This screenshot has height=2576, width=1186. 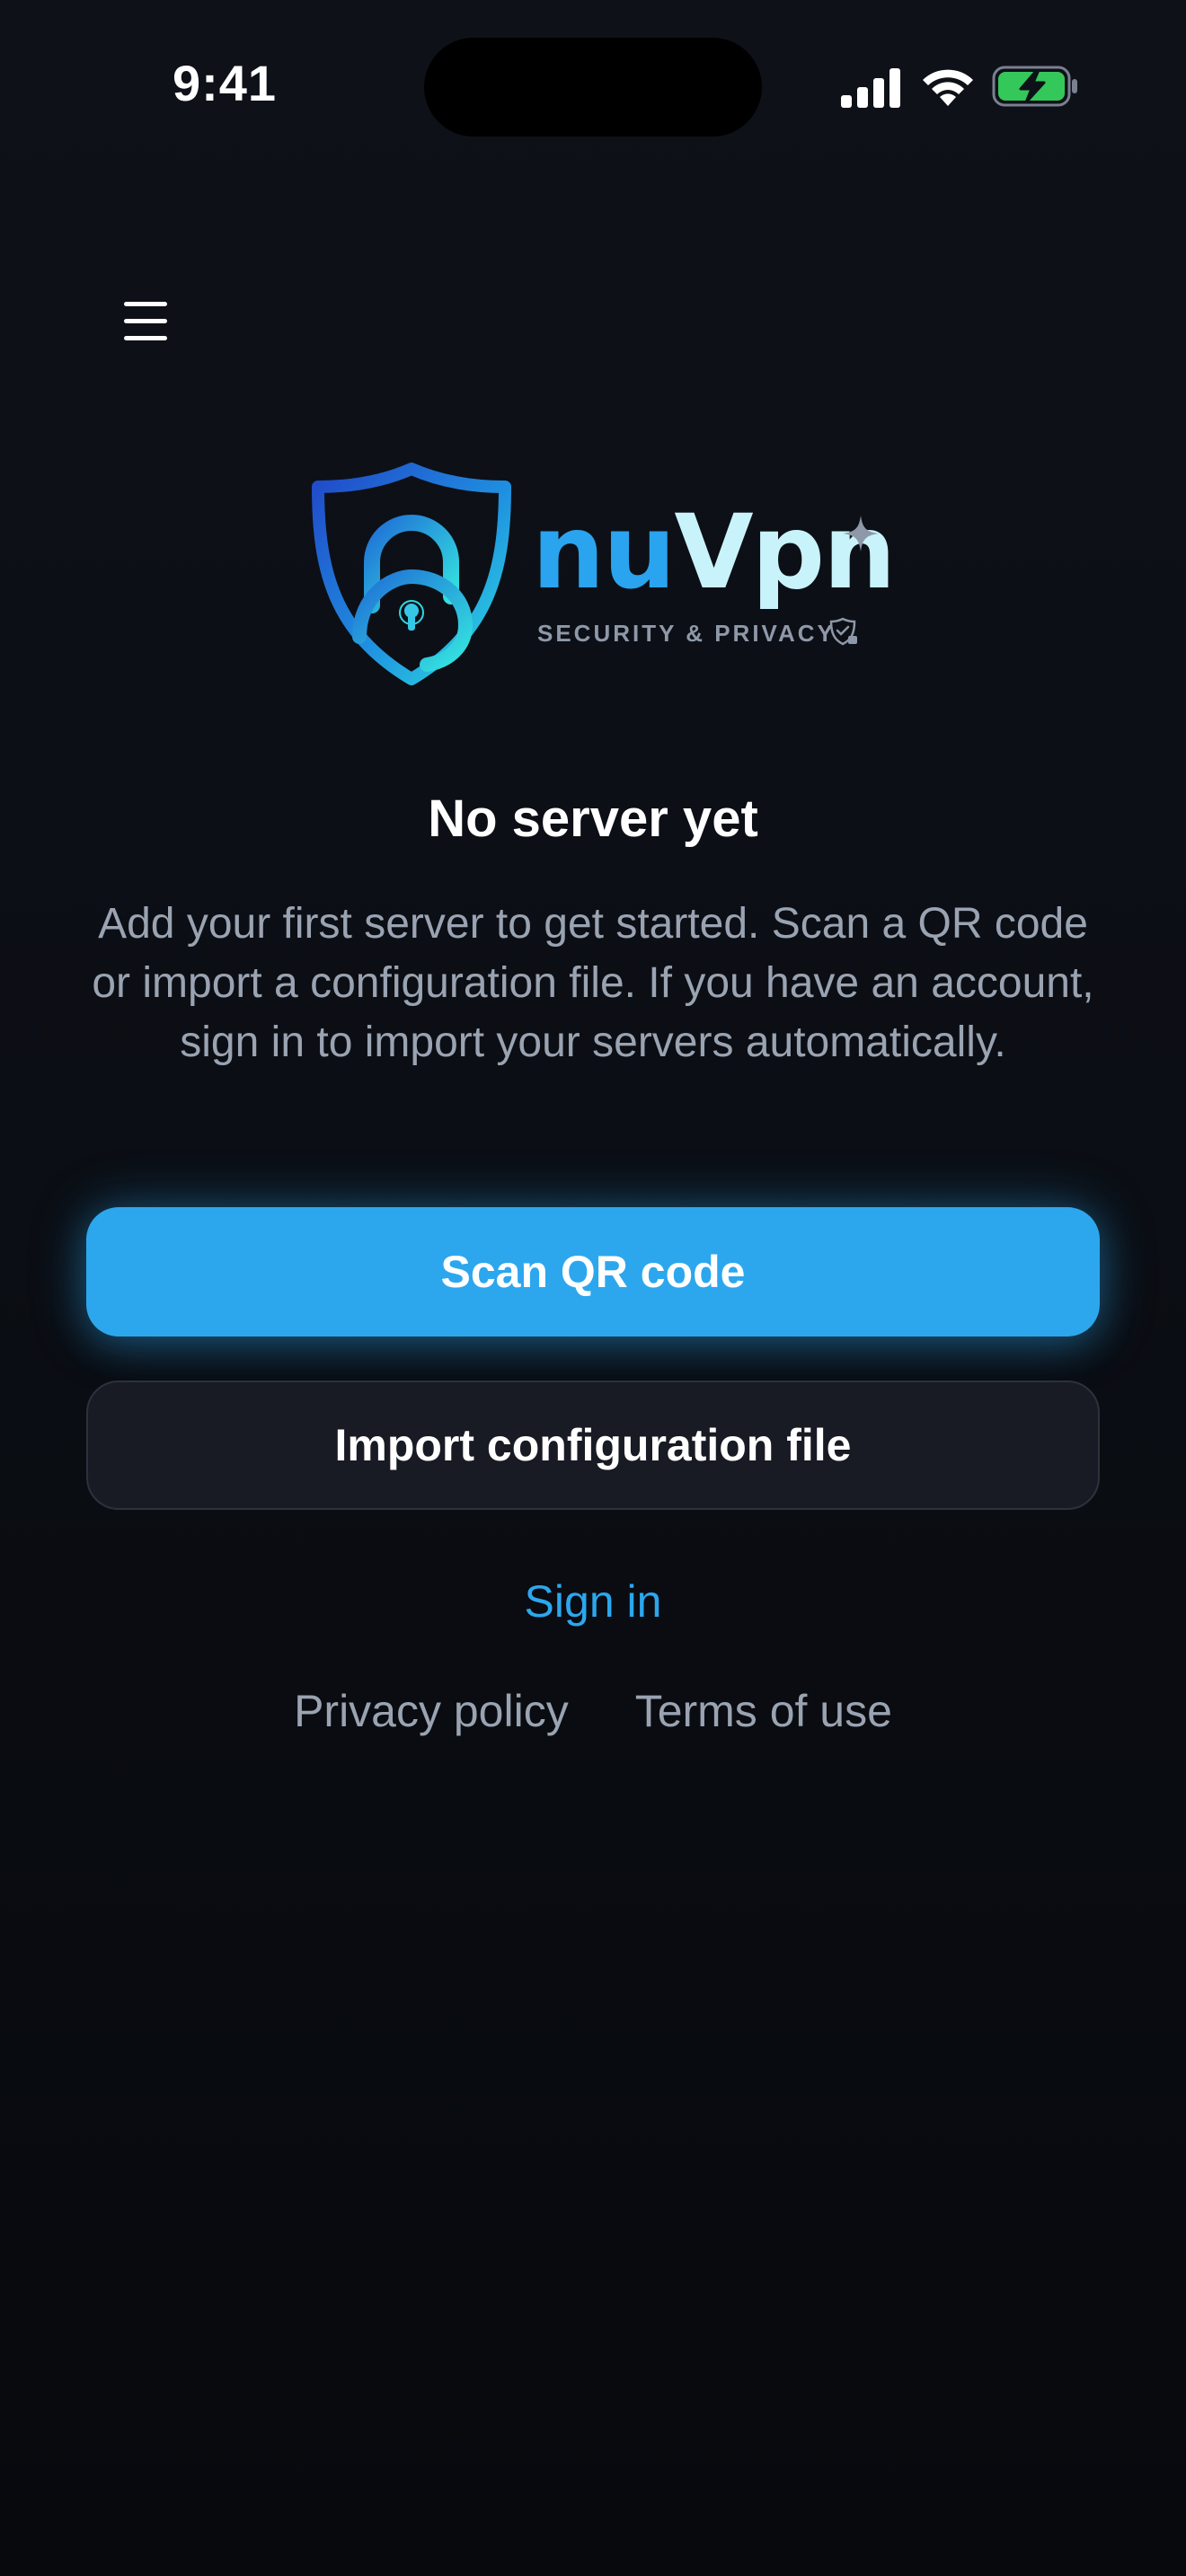 I want to click on hamburger-menu-icon, so click(x=145, y=321).